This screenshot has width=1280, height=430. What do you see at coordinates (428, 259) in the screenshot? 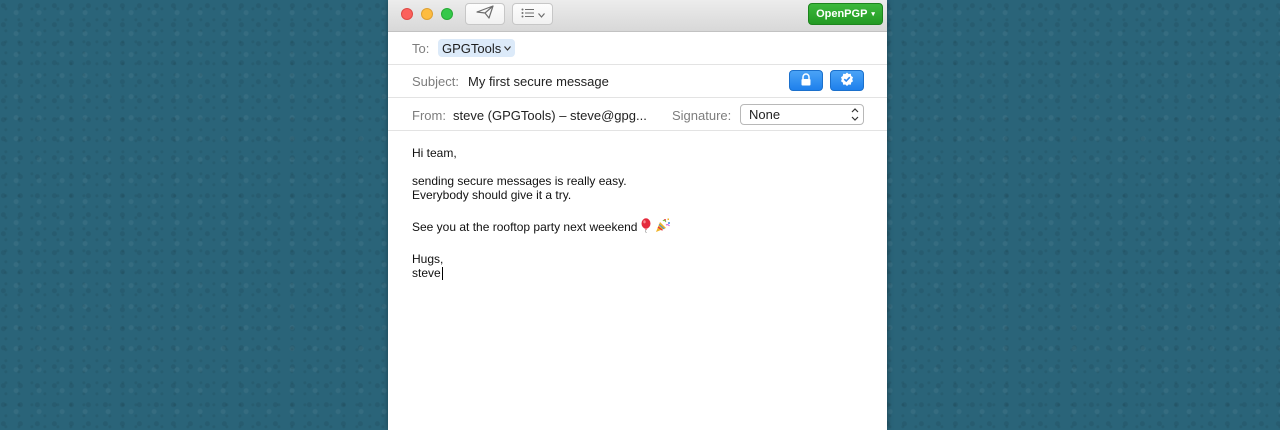
I see `body-line: Hugs,` at bounding box center [428, 259].